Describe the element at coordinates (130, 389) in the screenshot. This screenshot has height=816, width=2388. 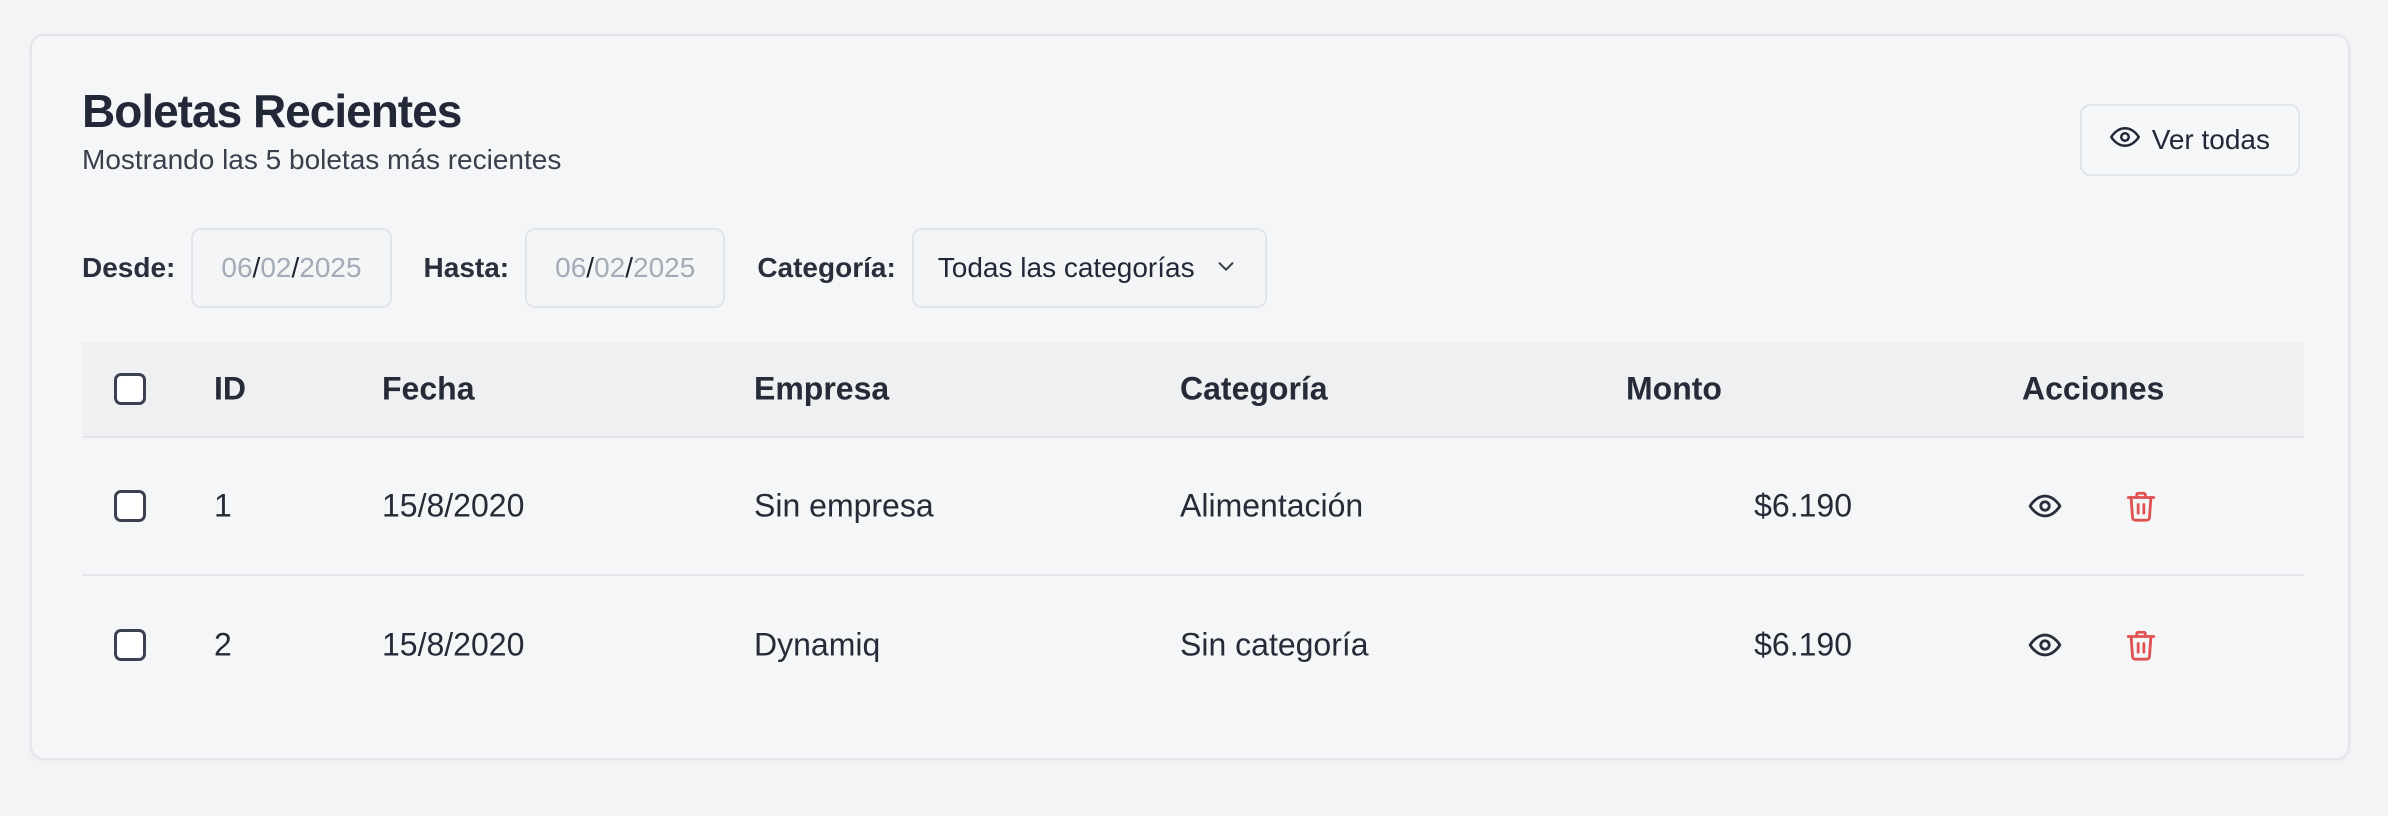
I see `select-all-checkbox` at that location.